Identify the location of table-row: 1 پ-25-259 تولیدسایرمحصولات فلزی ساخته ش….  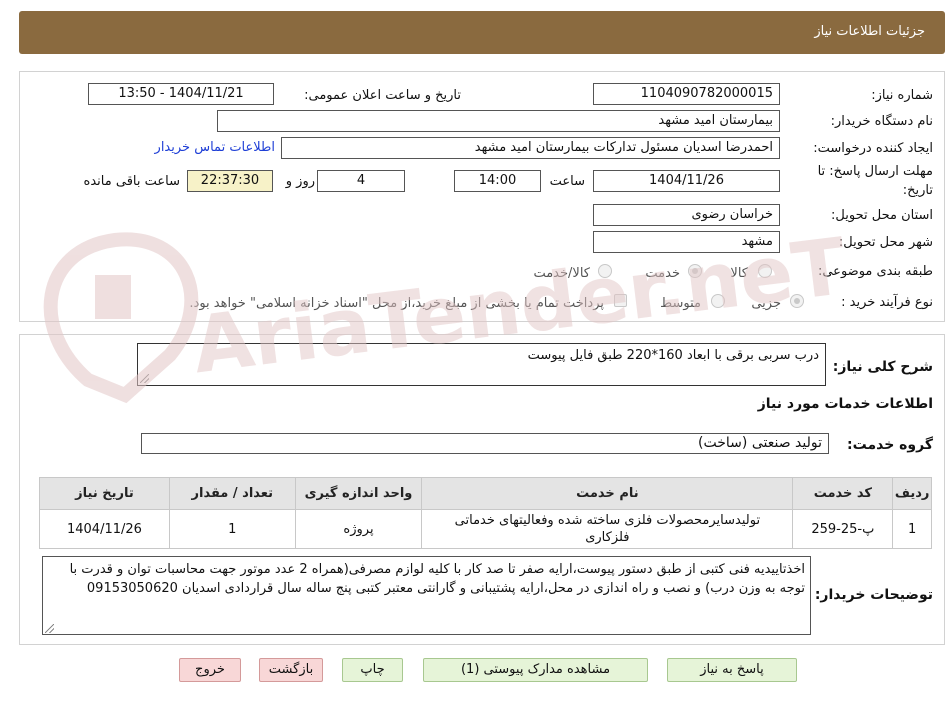
(485, 529).